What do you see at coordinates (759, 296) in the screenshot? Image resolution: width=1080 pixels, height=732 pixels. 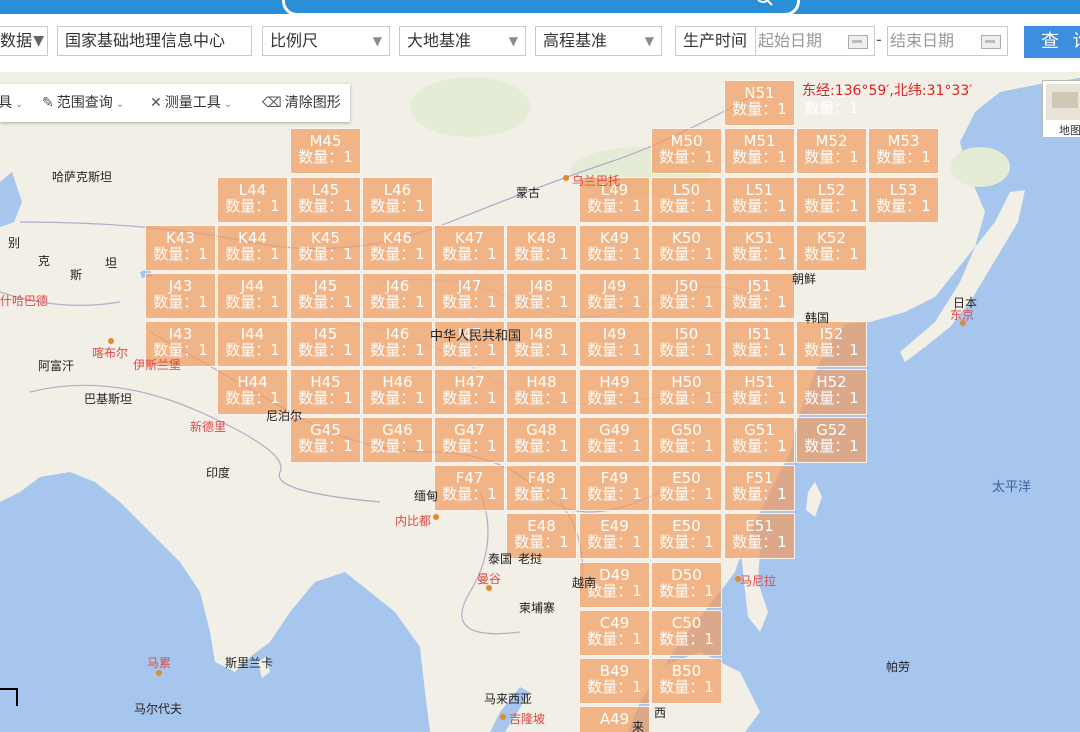 I see `map-tile: J51 数量：1` at bounding box center [759, 296].